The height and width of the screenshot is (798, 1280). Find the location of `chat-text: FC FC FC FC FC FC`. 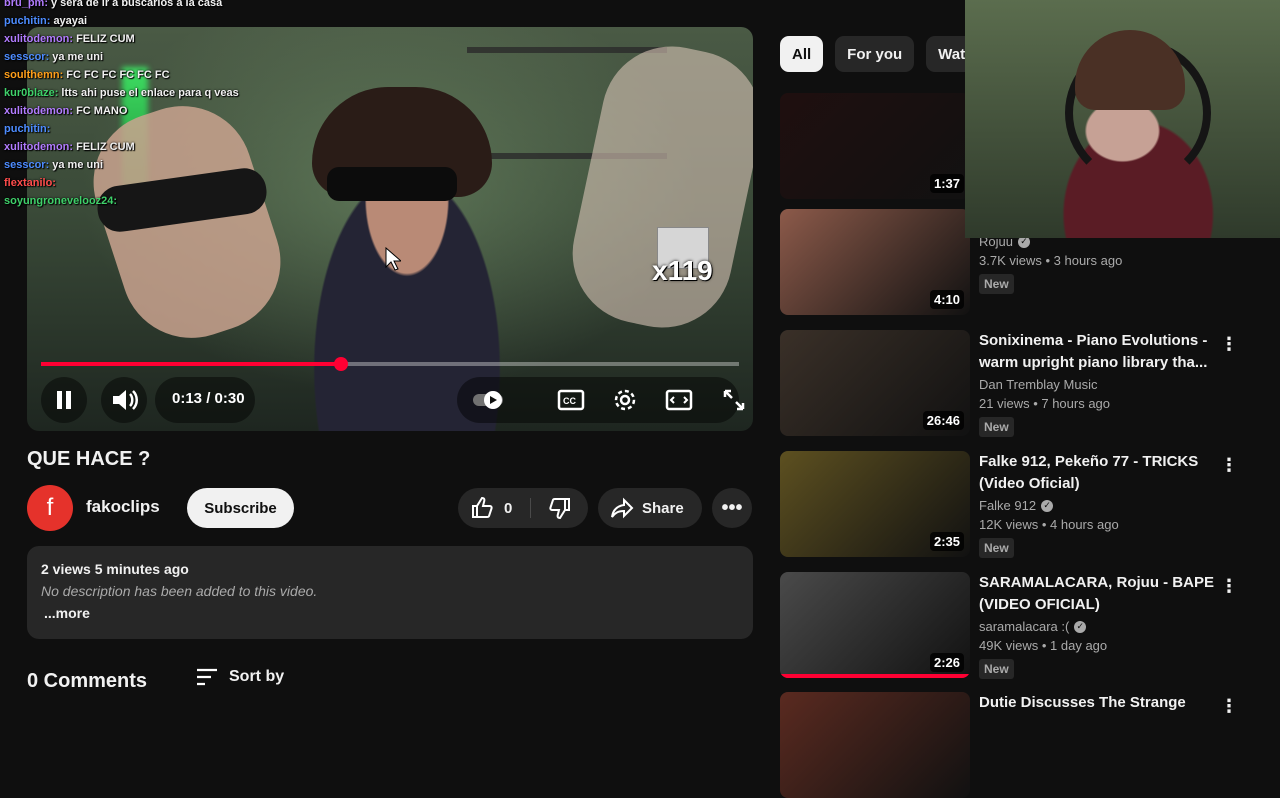

chat-text: FC FC FC FC FC FC is located at coordinates (118, 75).